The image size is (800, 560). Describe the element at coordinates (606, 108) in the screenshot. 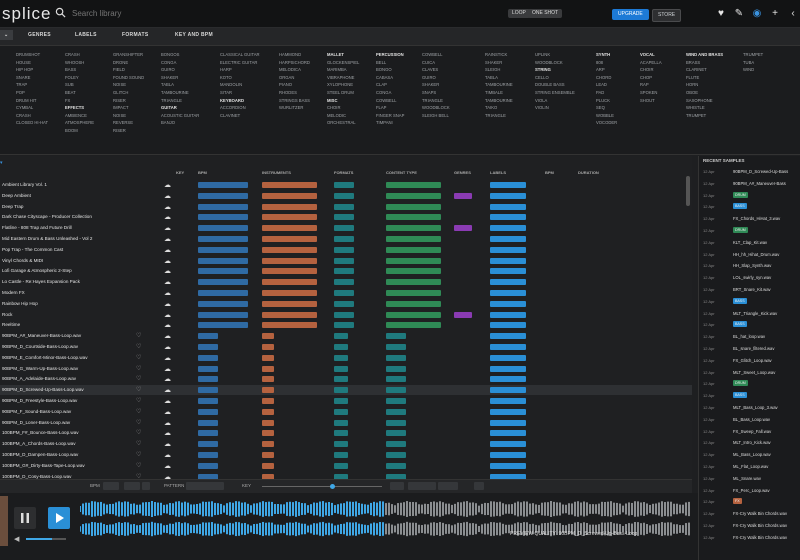

I see `category-item: SEQ` at that location.